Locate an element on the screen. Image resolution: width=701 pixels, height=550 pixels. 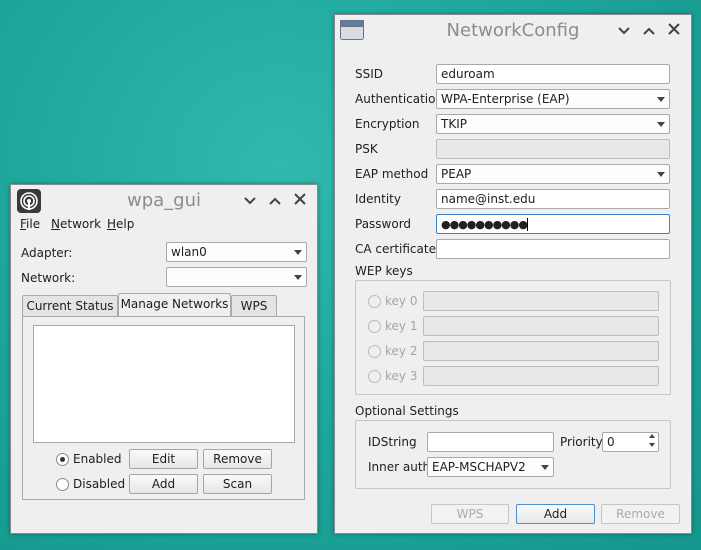
wpa-gui-titlebar: wpa_gui is located at coordinates (164, 201).